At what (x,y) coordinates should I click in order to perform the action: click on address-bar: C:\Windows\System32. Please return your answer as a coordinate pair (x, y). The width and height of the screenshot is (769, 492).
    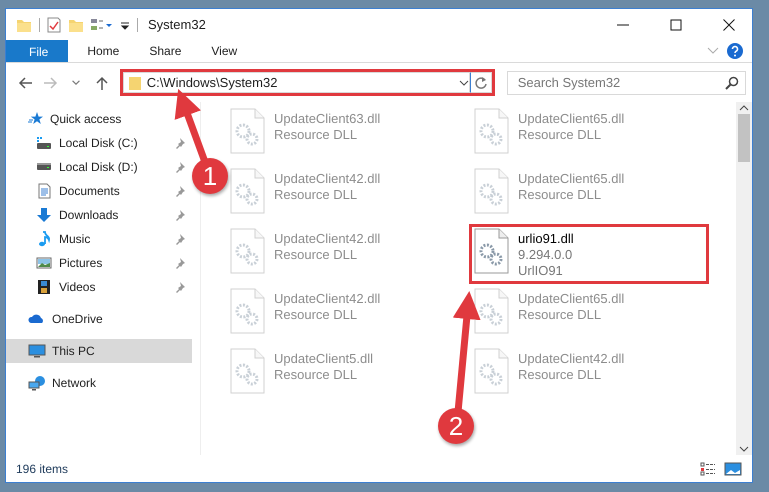
    Looking at the image, I should click on (296, 82).